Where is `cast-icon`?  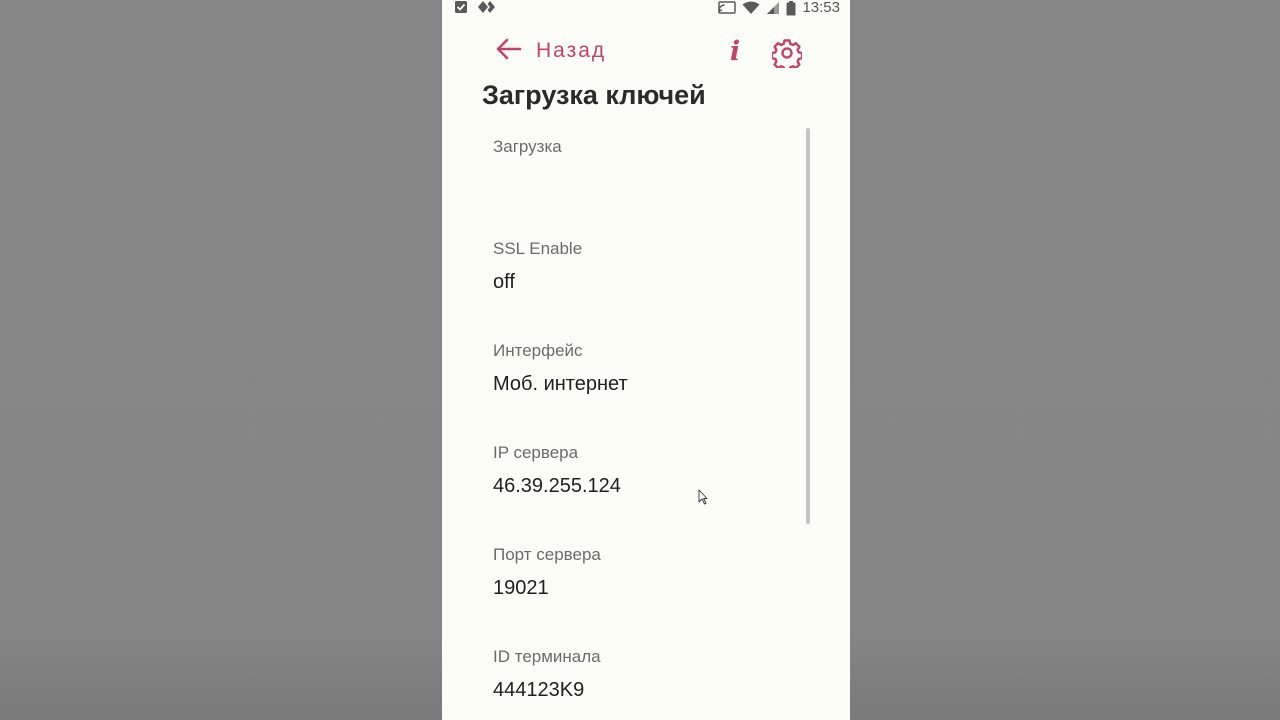 cast-icon is located at coordinates (727, 8).